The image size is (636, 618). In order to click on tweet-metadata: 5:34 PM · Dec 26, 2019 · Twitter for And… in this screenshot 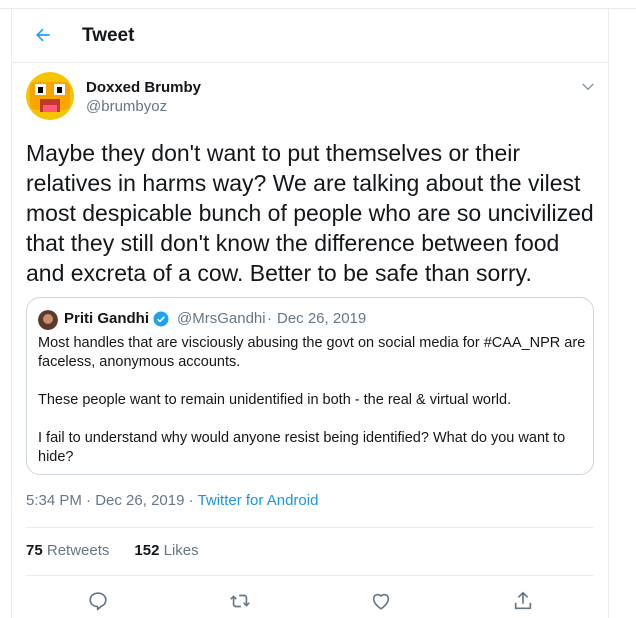, I will do `click(172, 500)`.